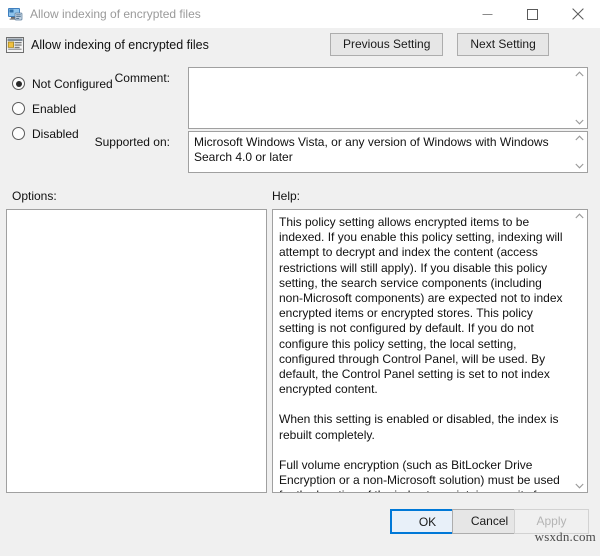 This screenshot has height=556, width=600. Describe the element at coordinates (142, 78) in the screenshot. I see `comment-label: Comment:` at that location.